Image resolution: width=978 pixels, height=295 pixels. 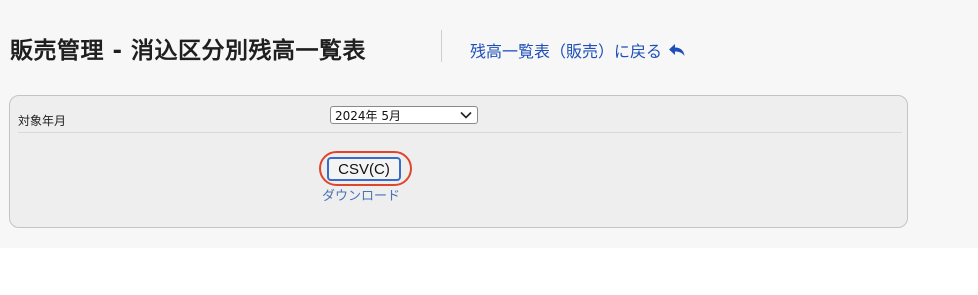 I want to click on back-to-balance-list-link: 残高一覧表（販売）に戻る, so click(x=578, y=50).